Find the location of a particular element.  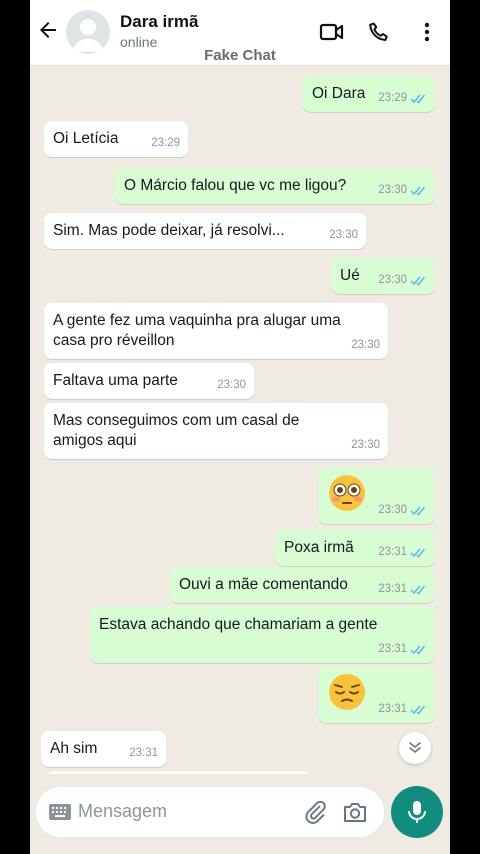

chevron-down-icon is located at coordinates (415, 747).